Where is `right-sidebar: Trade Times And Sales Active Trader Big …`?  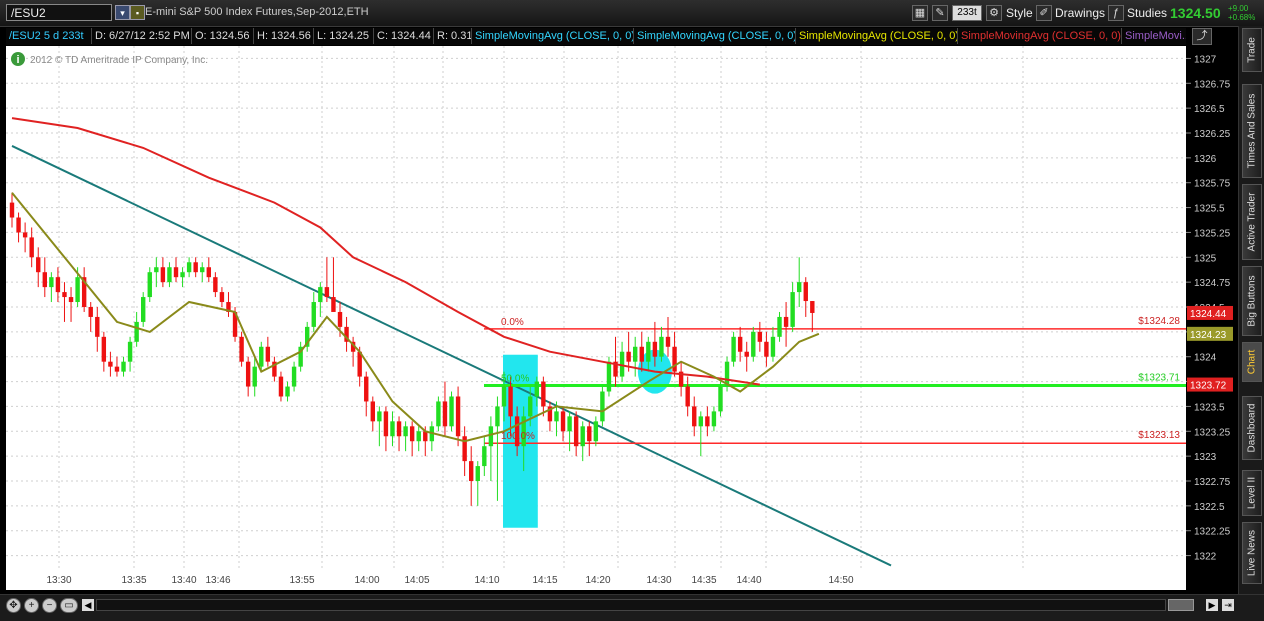 right-sidebar: Trade Times And Sales Active Trader Big … is located at coordinates (1251, 310).